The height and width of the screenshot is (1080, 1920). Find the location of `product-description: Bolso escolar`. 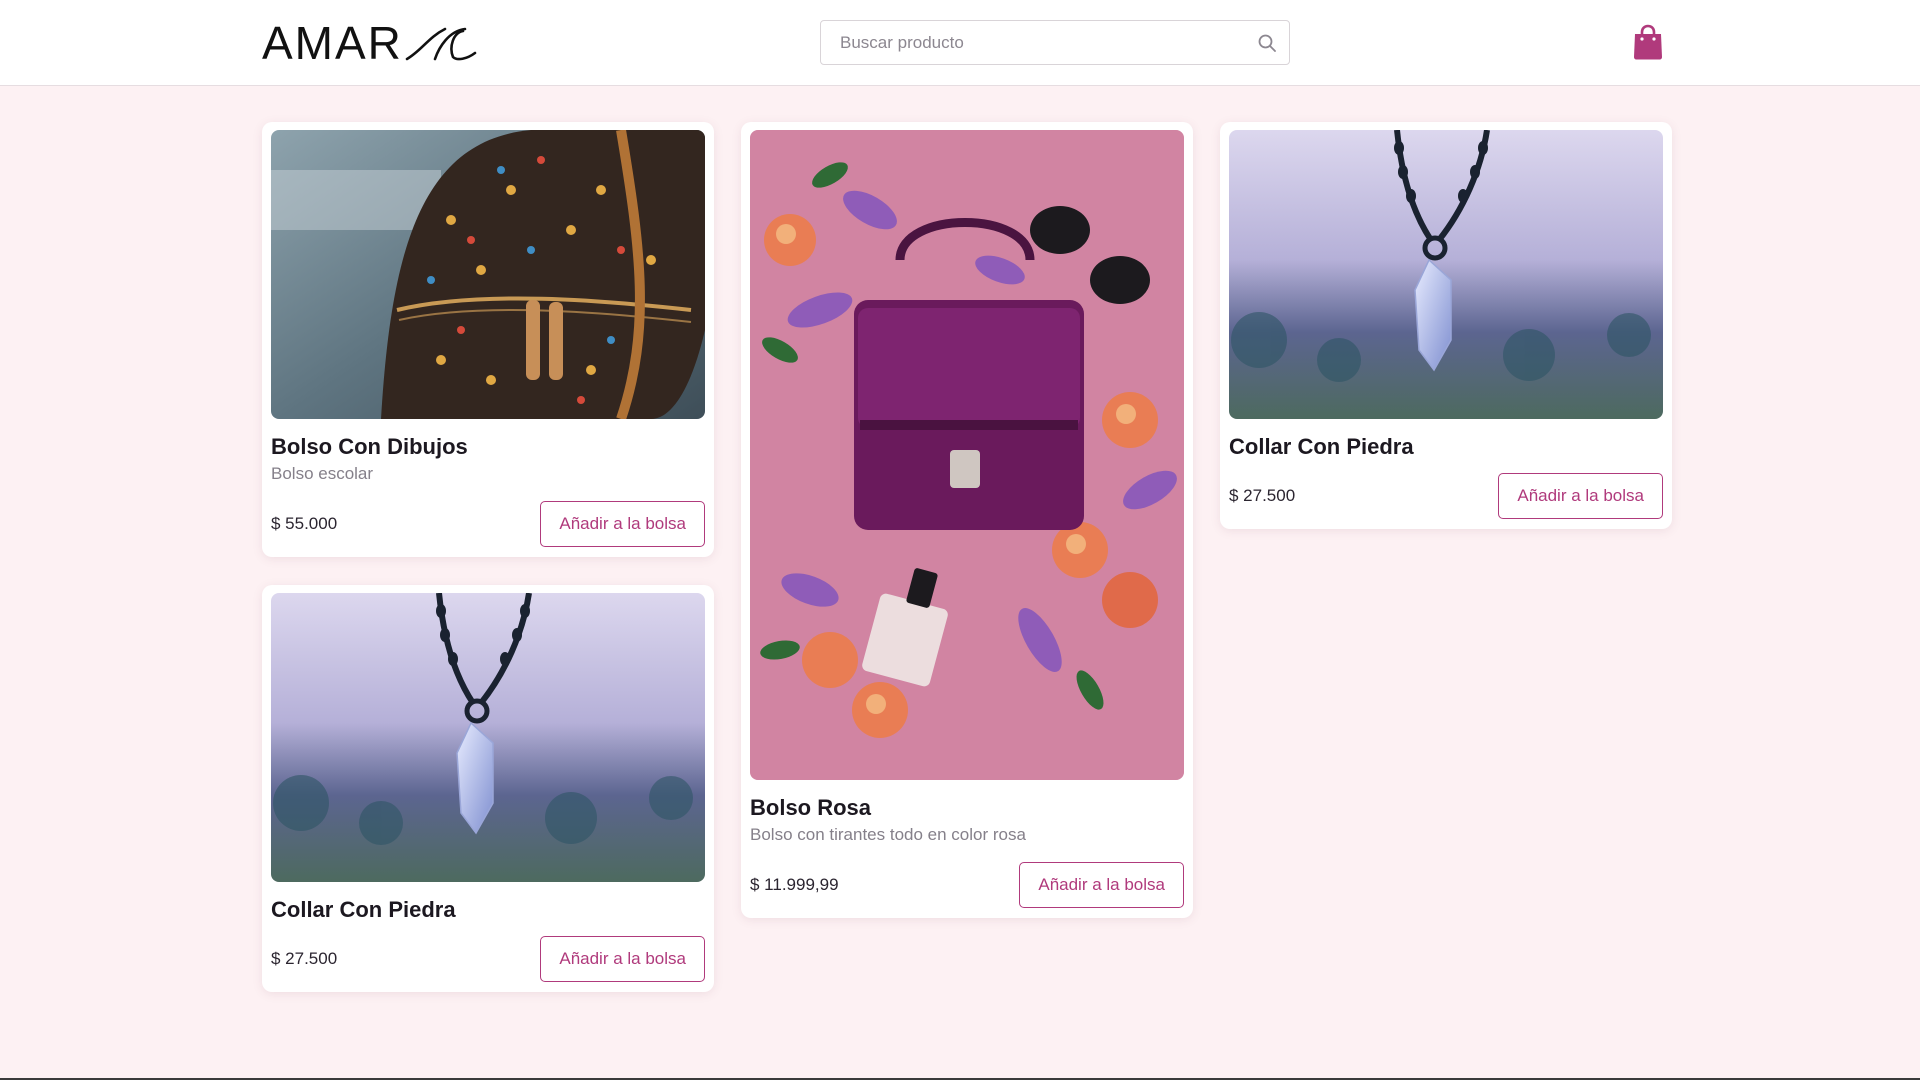

product-description: Bolso escolar is located at coordinates (322, 473).